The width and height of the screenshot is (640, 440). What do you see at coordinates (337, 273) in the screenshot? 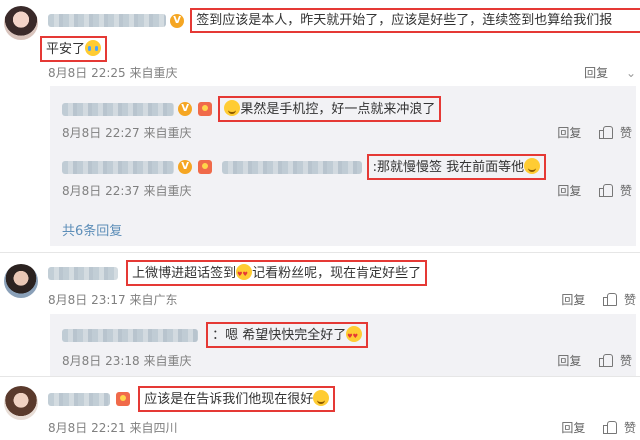
I see `comment-text-tail: 记看粉丝呢，现在肯定好些了` at bounding box center [337, 273].